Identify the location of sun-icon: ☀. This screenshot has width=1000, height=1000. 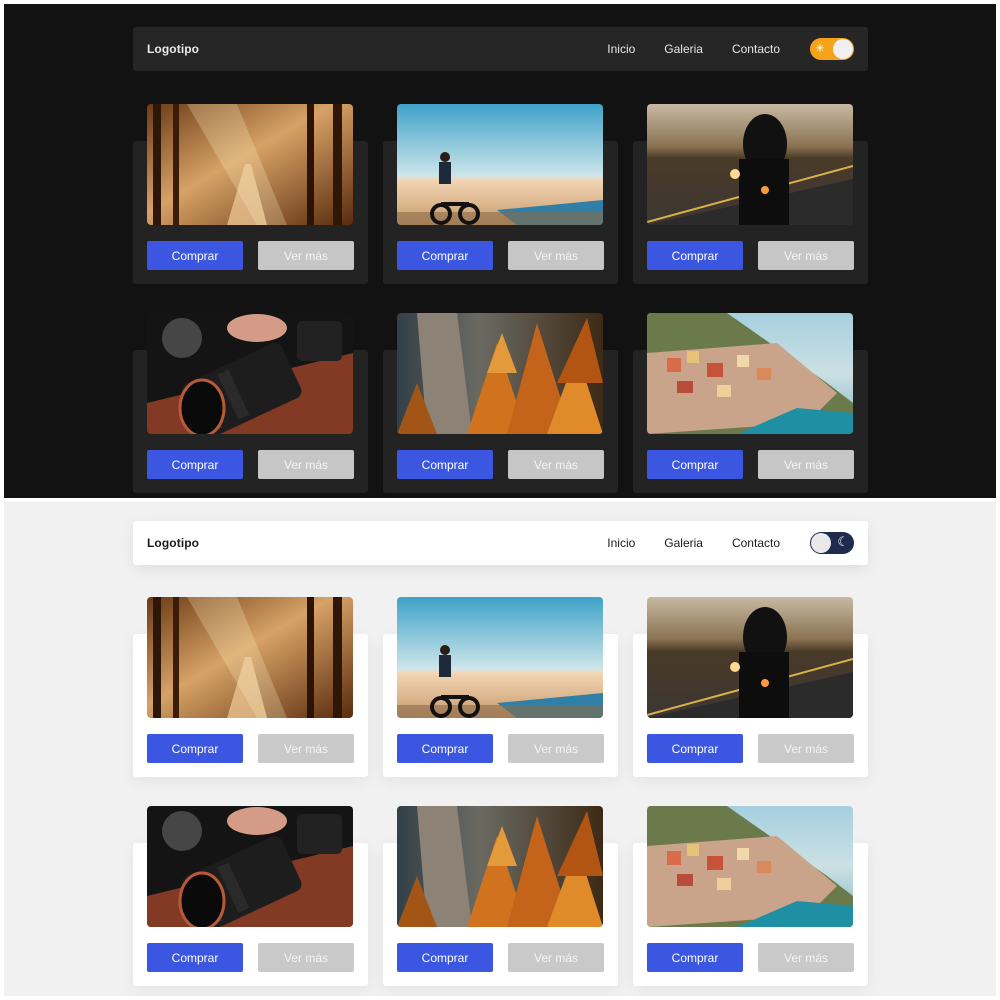
(820, 49).